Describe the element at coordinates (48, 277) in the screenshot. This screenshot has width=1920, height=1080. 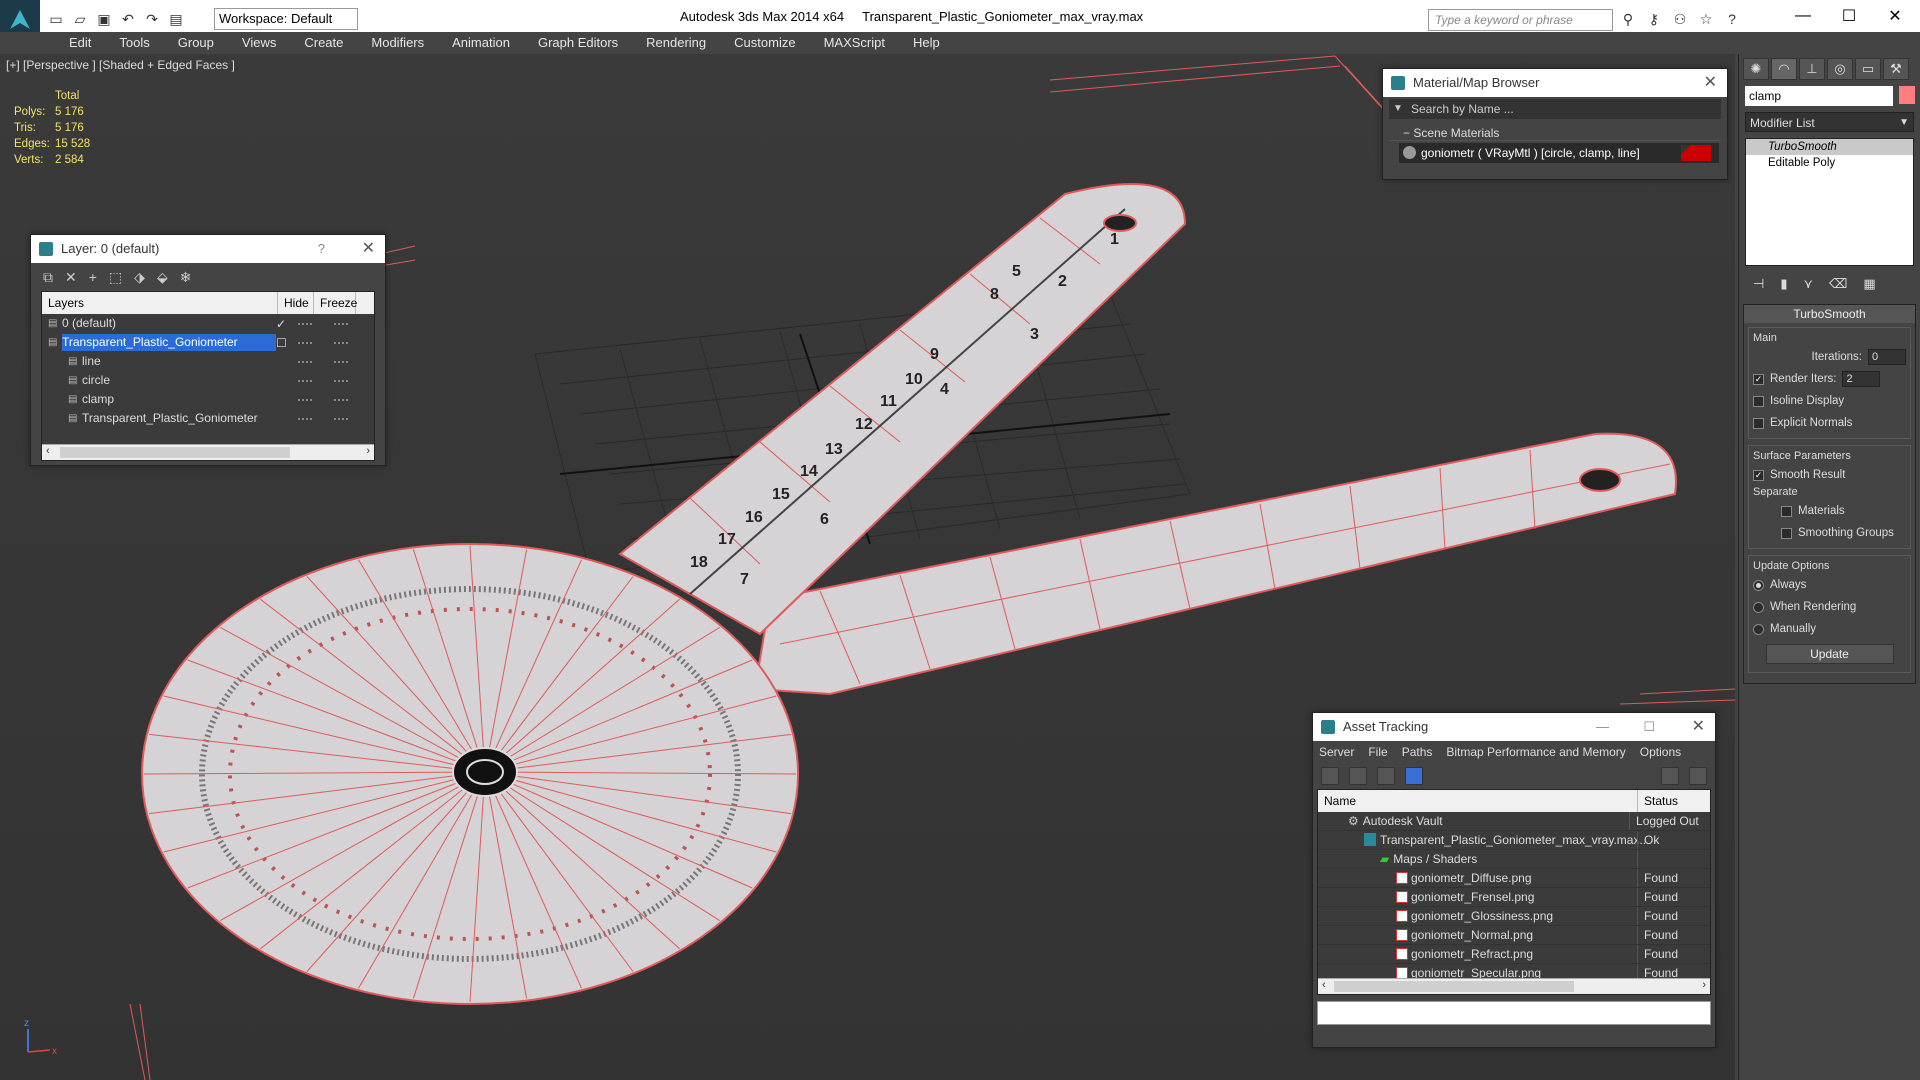
I see `create-layer-icon: ⧉` at that location.